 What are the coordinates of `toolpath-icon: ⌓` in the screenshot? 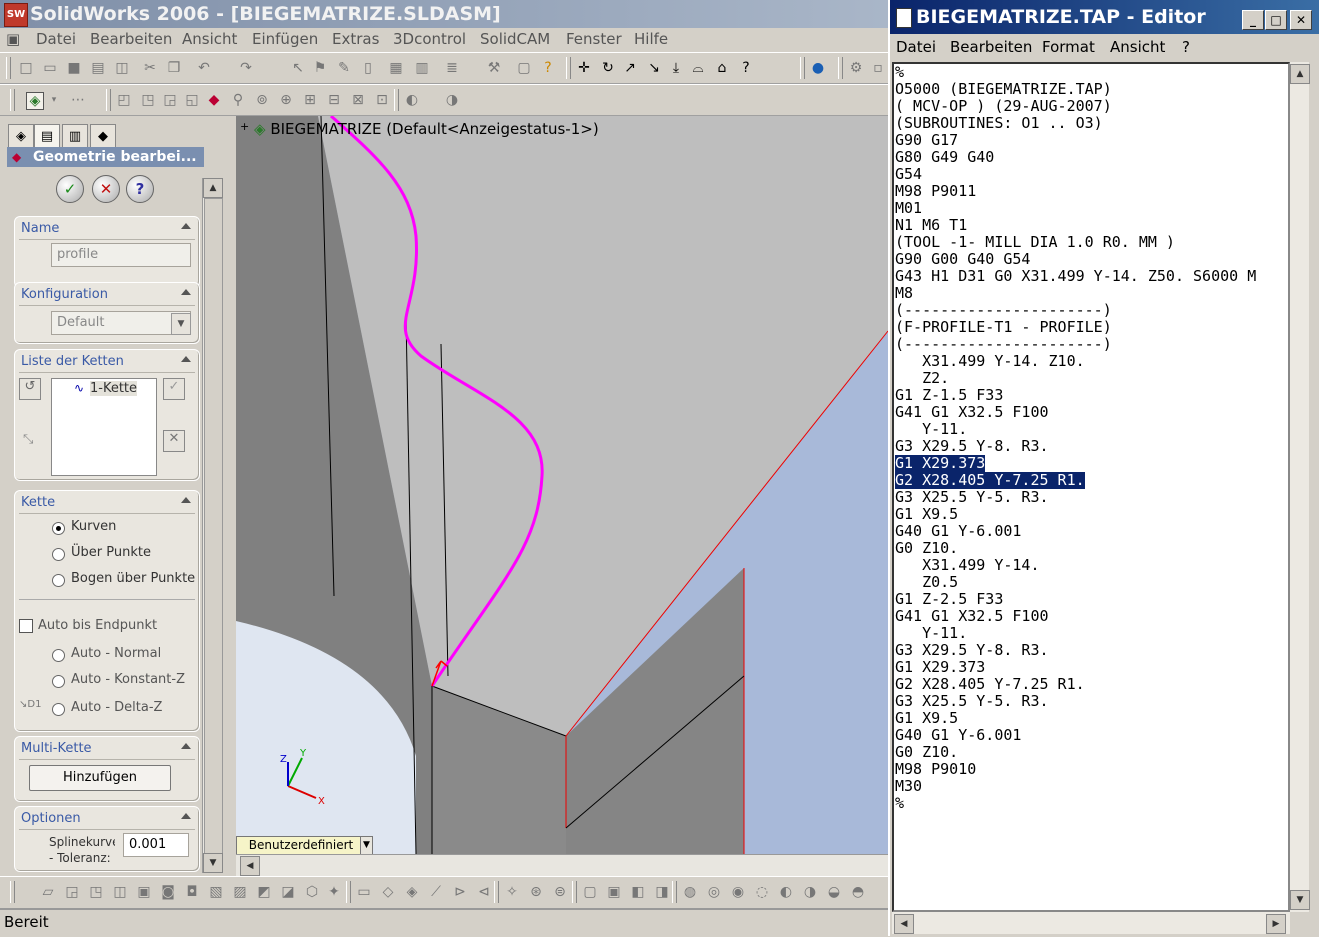 It's located at (698, 68).